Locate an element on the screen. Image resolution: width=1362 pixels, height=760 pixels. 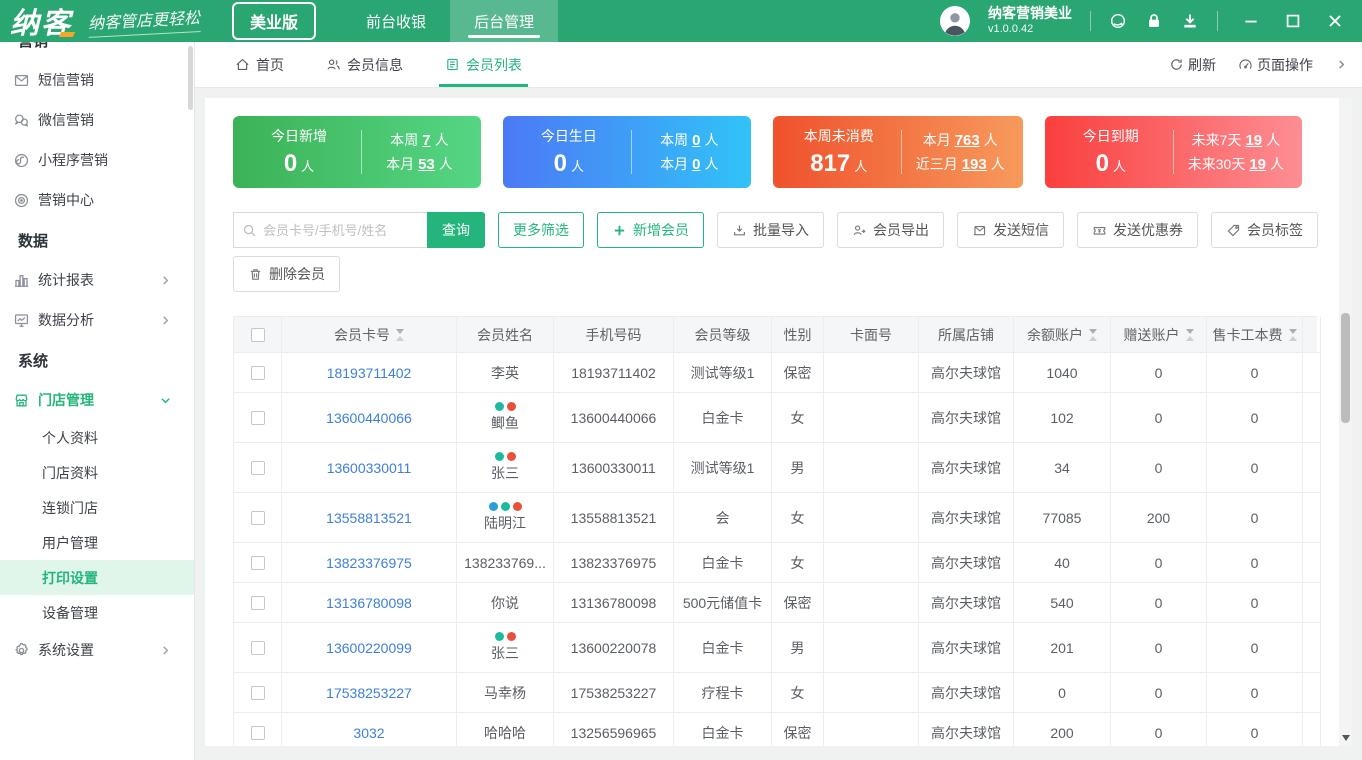
table-scrollbar-thumb is located at coordinates (1345, 368).